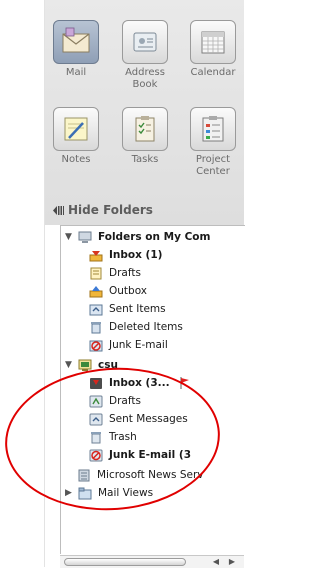  I want to click on folder-label: Outbox, so click(128, 291).